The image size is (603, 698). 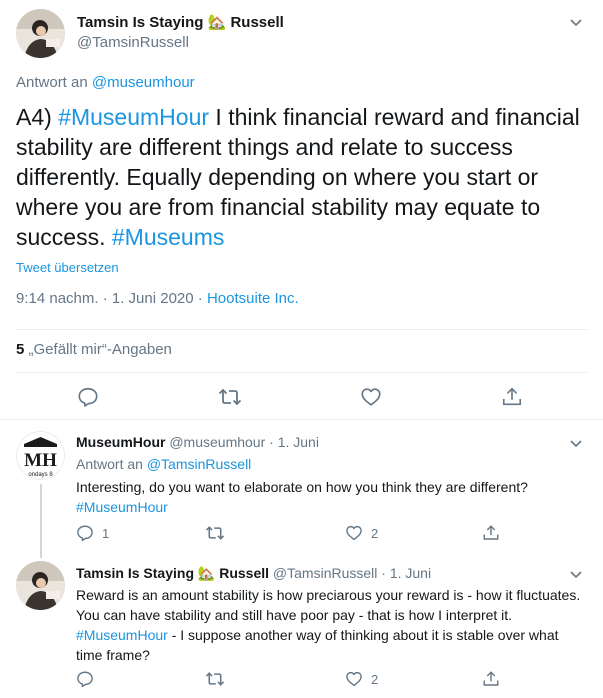 What do you see at coordinates (40, 460) in the screenshot?
I see `museumhour-logo-text: MH` at bounding box center [40, 460].